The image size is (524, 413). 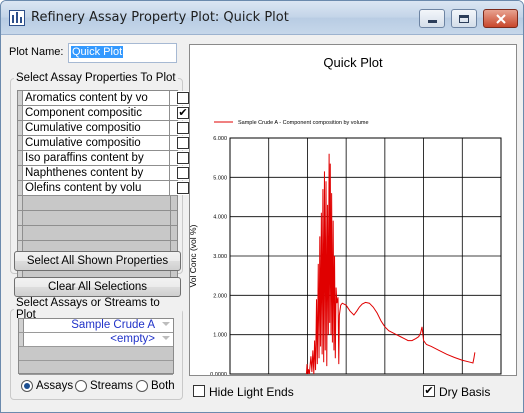 What do you see at coordinates (220, 218) in the screenshot?
I see `y-tick-label: 4.000` at bounding box center [220, 218].